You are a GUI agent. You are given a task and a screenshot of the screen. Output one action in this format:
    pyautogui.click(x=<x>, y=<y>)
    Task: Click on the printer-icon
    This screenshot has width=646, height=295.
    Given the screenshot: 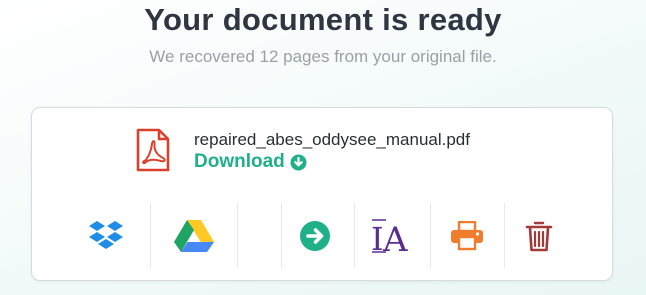 What is the action you would take?
    pyautogui.click(x=467, y=236)
    